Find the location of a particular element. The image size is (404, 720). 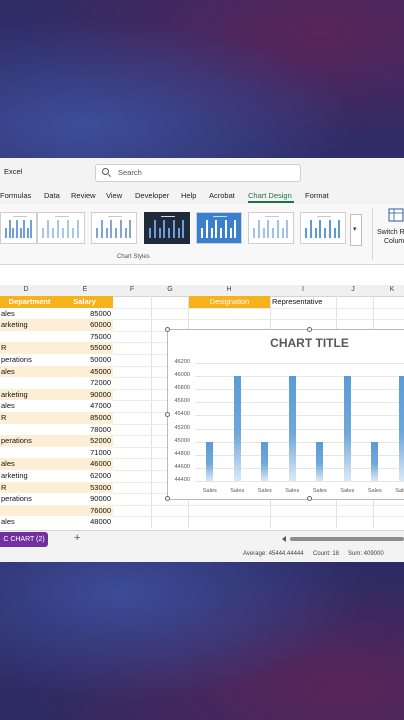

salary-cell: 75000 is located at coordinates (85, 337).